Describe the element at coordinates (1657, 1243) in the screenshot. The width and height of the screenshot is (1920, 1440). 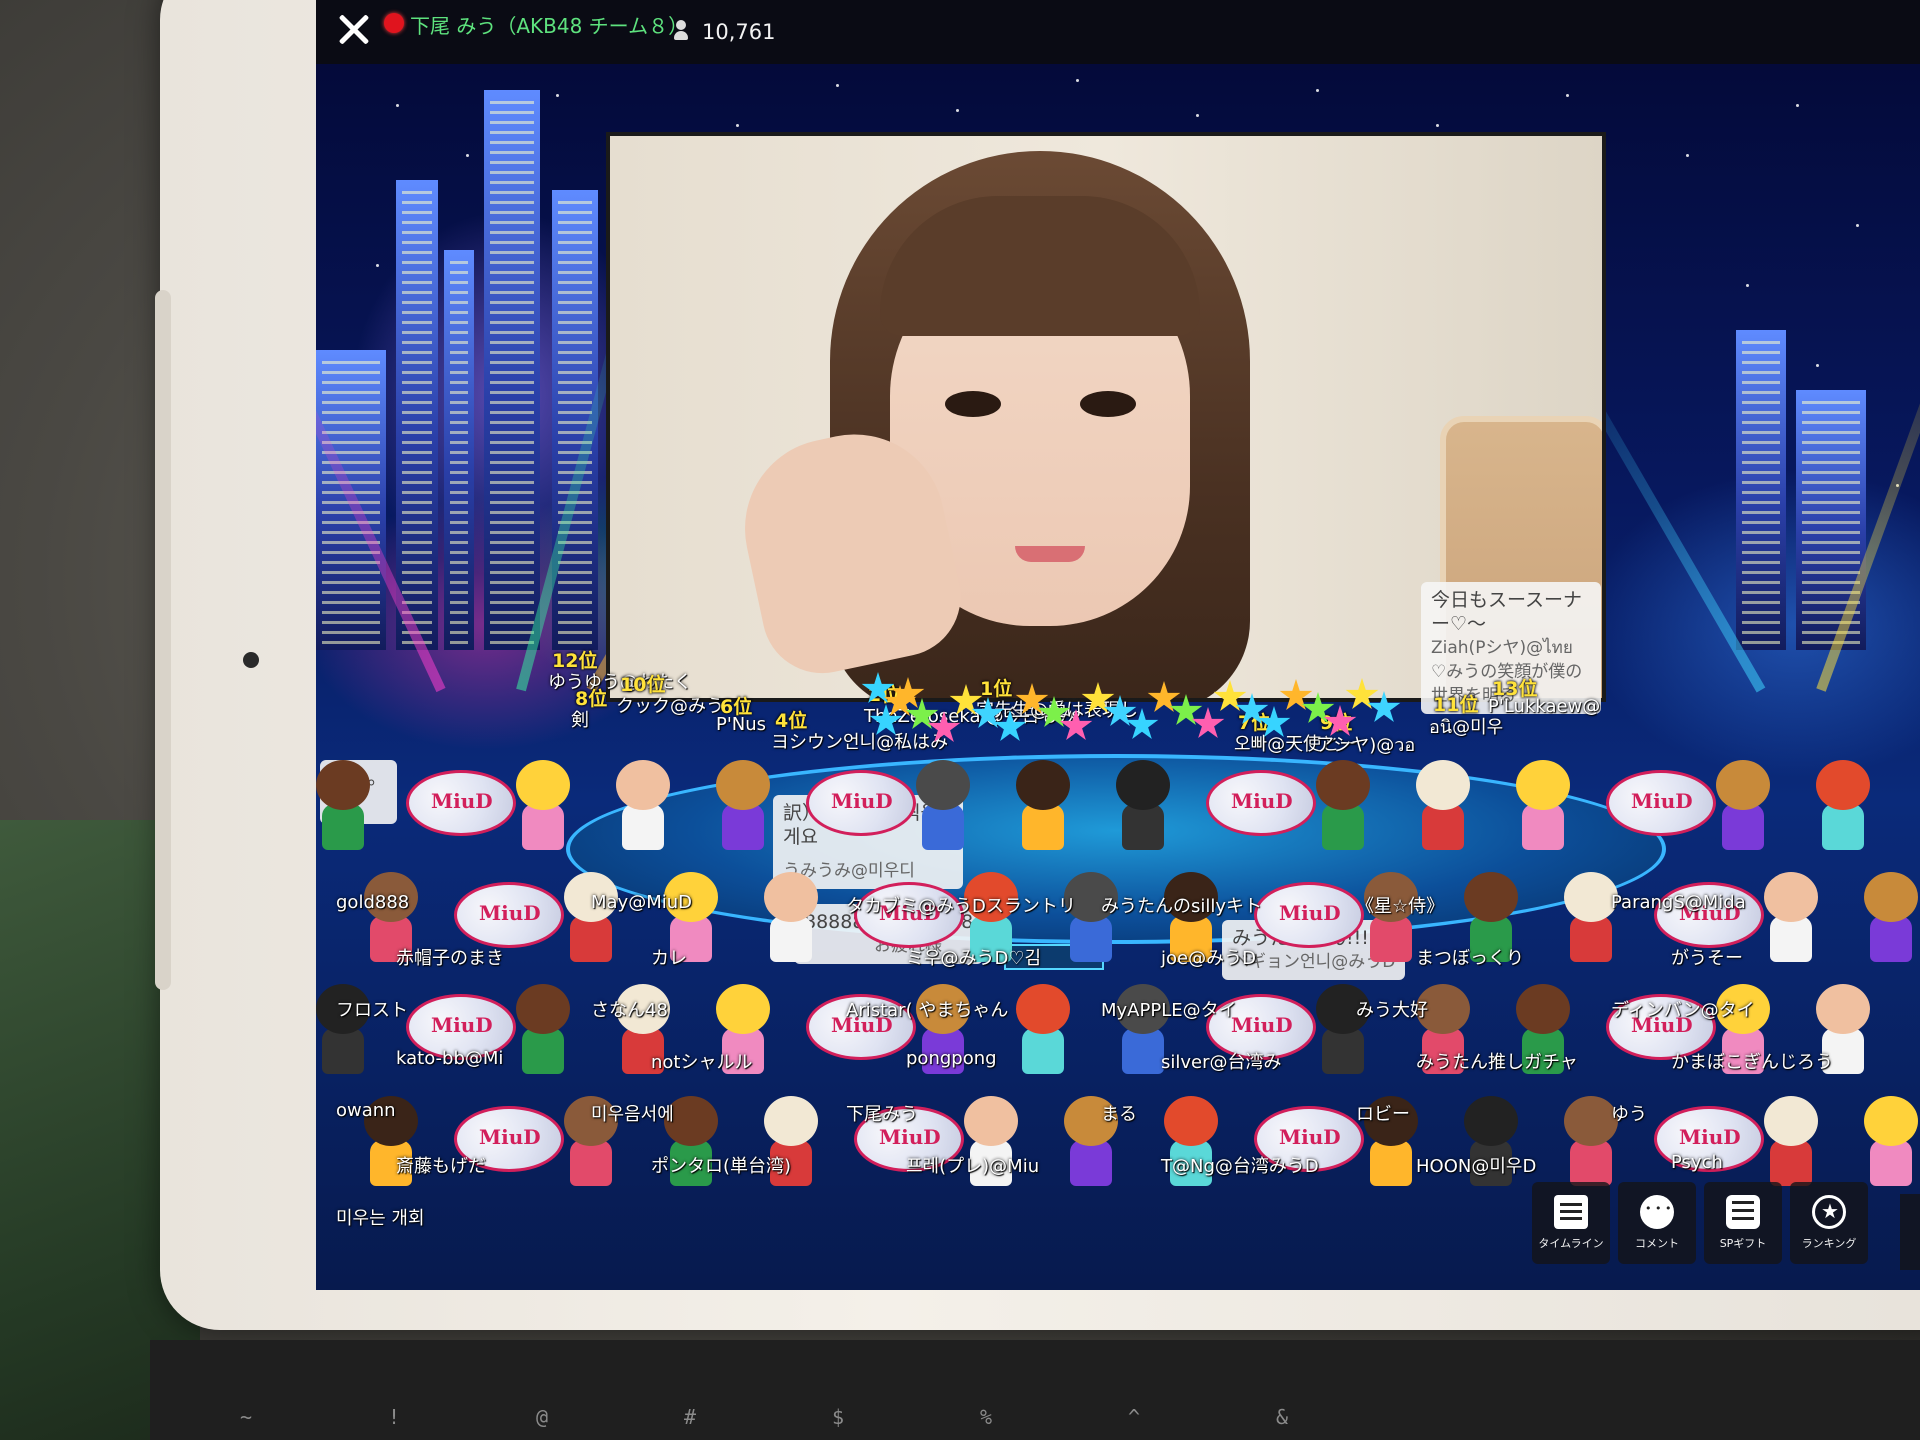
I see `comment-label: コメント` at that location.